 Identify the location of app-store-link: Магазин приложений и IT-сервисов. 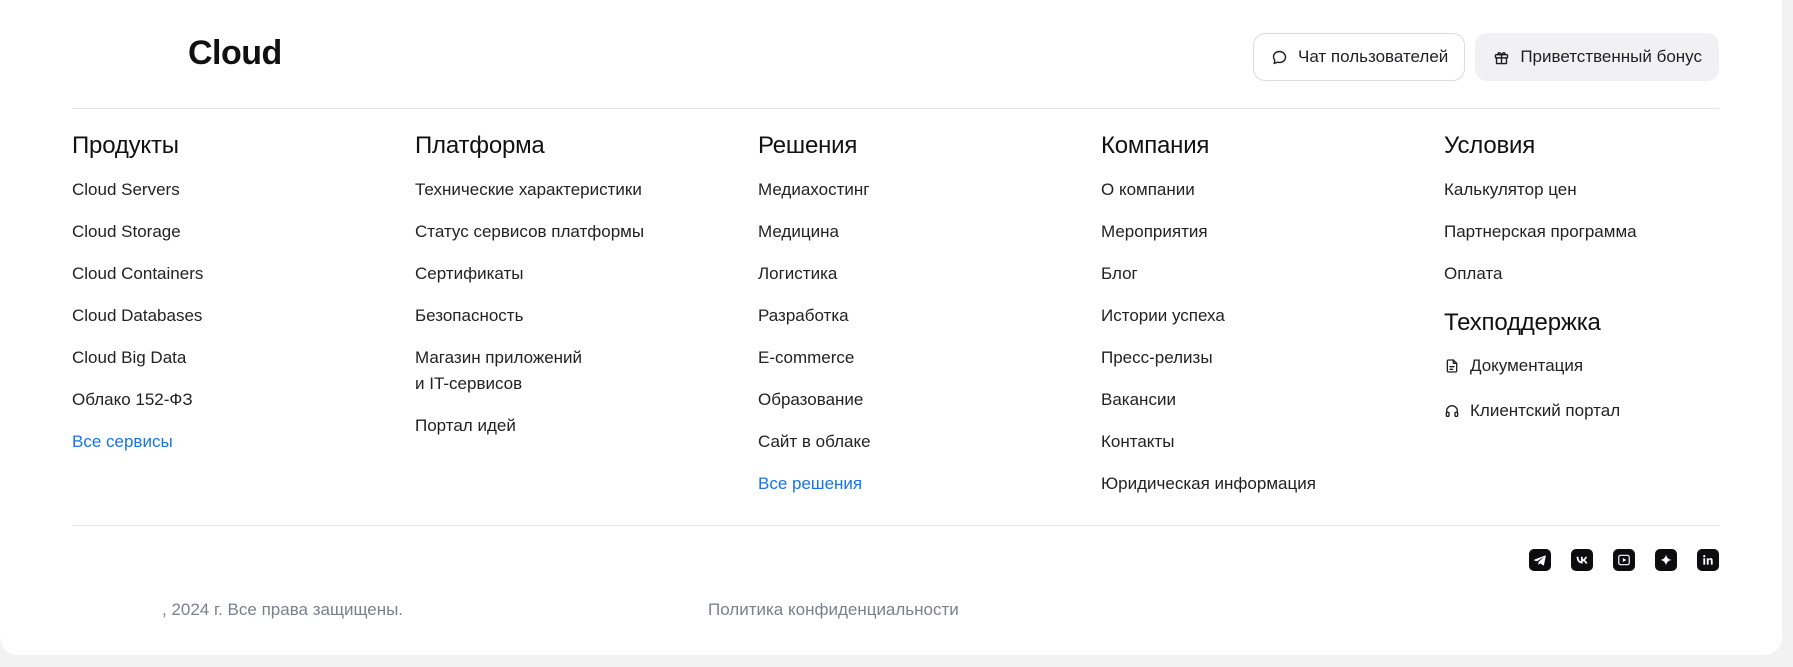
(565, 371).